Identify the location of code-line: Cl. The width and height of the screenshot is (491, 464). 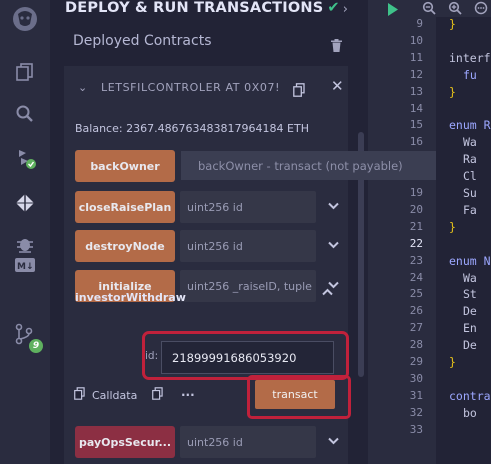
(470, 177).